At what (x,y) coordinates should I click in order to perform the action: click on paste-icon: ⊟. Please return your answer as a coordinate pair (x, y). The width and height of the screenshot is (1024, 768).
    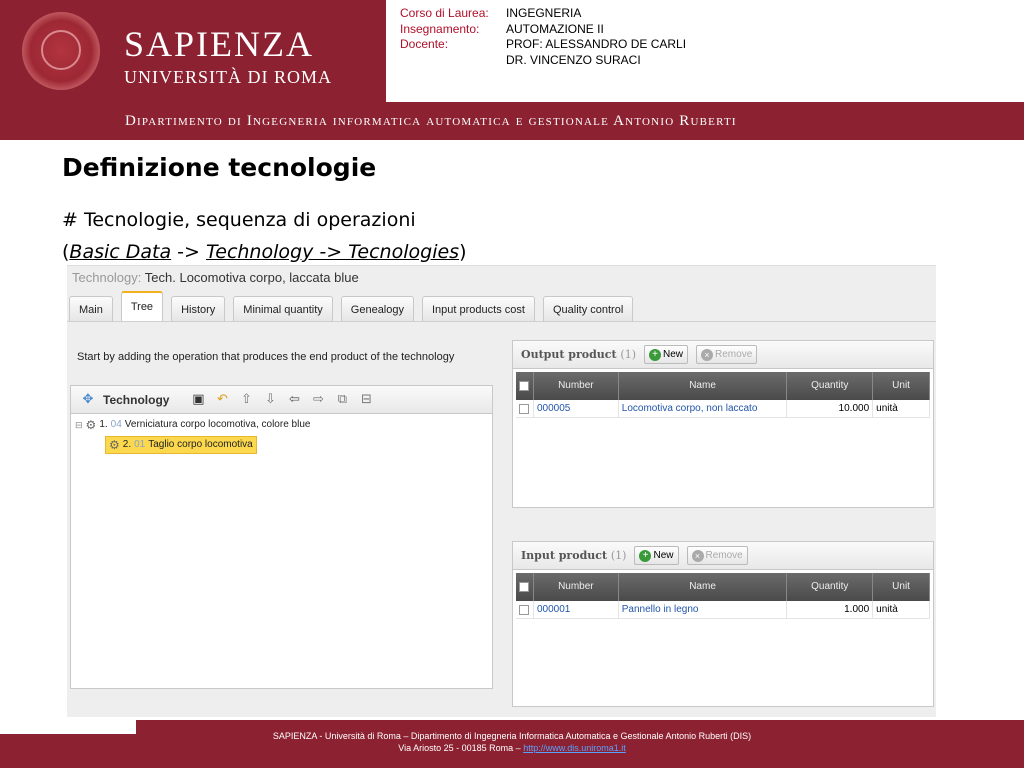
    Looking at the image, I should click on (366, 400).